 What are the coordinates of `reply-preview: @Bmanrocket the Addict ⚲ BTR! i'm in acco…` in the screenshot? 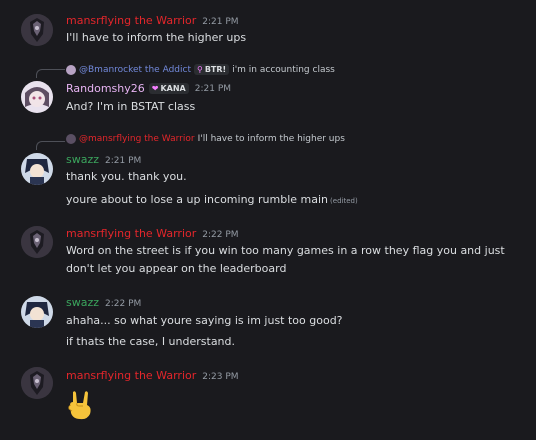 It's located at (200, 69).